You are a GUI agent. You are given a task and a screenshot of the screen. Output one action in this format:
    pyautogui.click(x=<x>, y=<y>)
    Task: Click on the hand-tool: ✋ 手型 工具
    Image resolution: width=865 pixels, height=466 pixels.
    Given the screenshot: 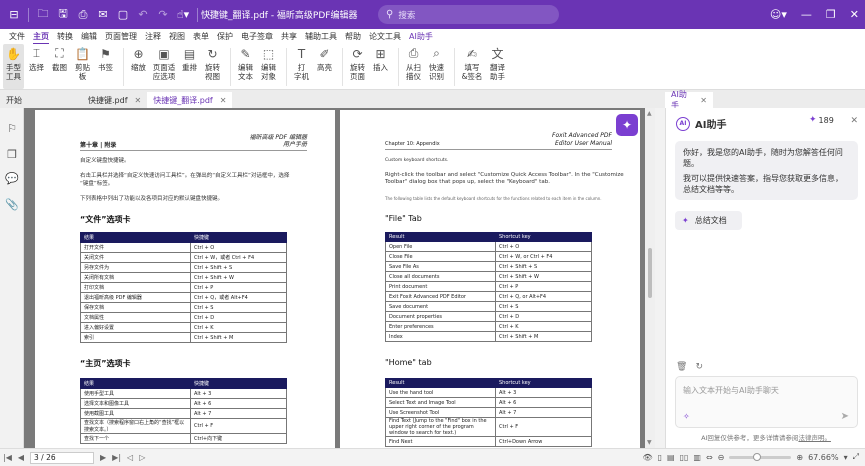 What is the action you would take?
    pyautogui.click(x=13, y=66)
    